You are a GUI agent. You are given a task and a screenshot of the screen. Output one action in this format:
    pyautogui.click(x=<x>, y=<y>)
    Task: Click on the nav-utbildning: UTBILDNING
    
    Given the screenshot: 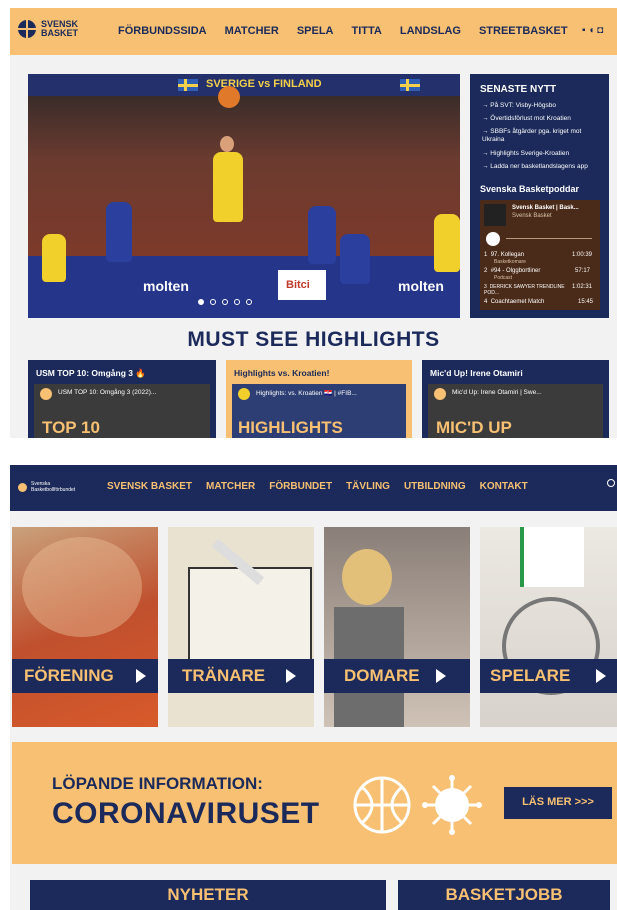 What is the action you would take?
    pyautogui.click(x=435, y=486)
    